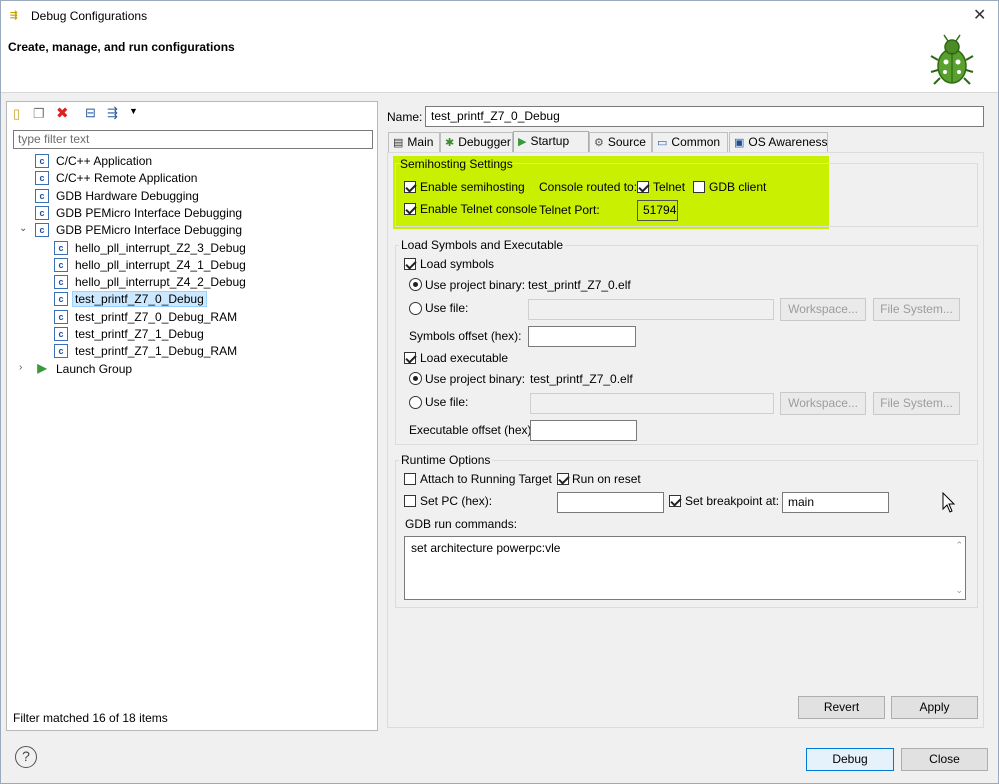  What do you see at coordinates (90, 113) in the screenshot?
I see `collapse-all-icon: ⊟` at bounding box center [90, 113].